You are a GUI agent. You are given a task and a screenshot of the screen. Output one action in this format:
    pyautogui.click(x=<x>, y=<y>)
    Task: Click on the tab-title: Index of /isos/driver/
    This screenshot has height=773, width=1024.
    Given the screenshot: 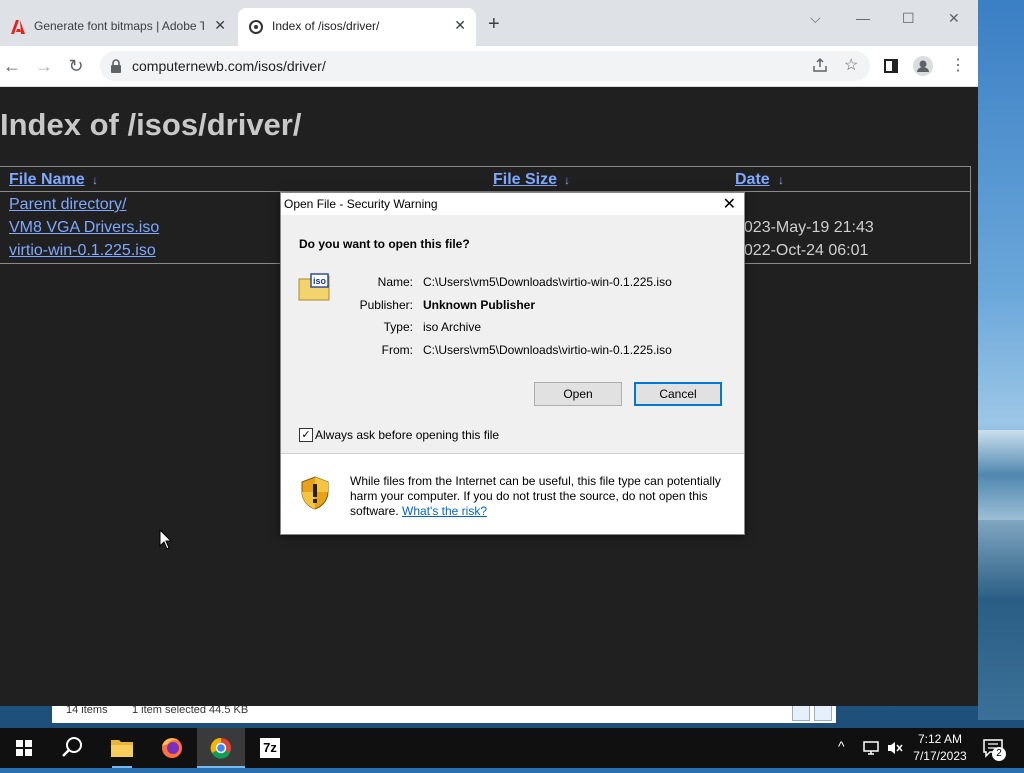 What is the action you would take?
    pyautogui.click(x=326, y=26)
    